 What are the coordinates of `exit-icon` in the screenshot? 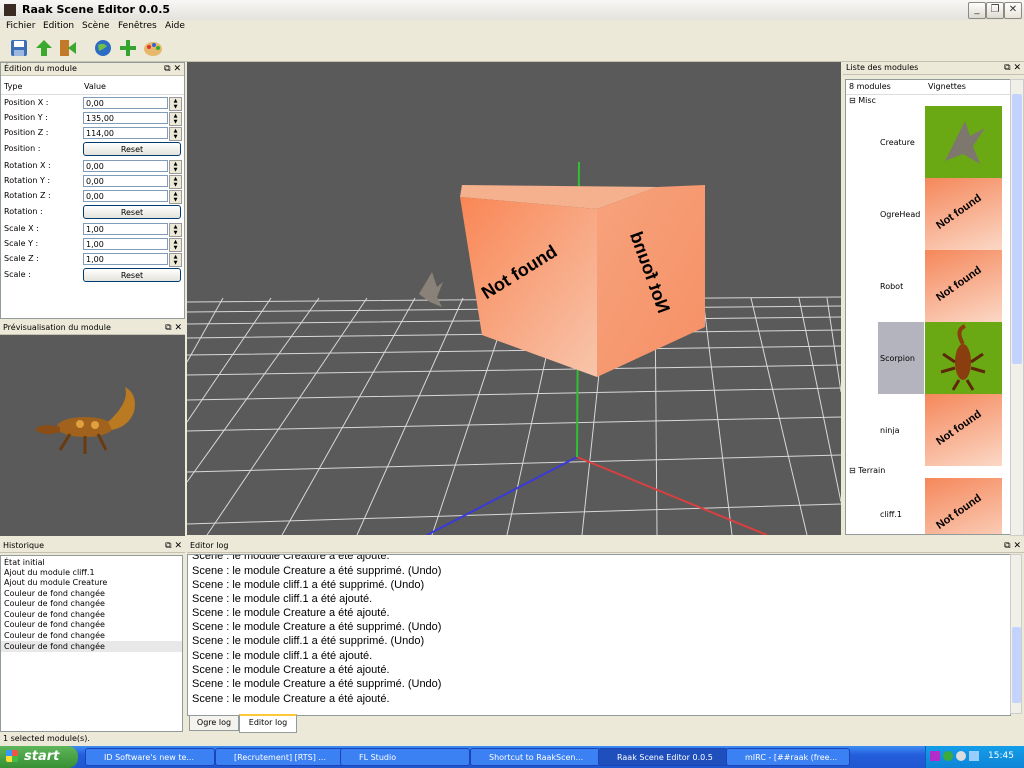 It's located at (68, 48).